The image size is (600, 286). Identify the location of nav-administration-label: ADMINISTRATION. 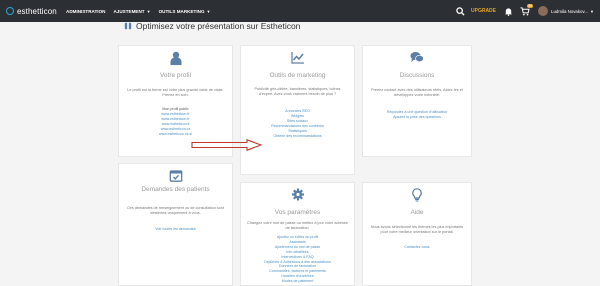
(86, 11).